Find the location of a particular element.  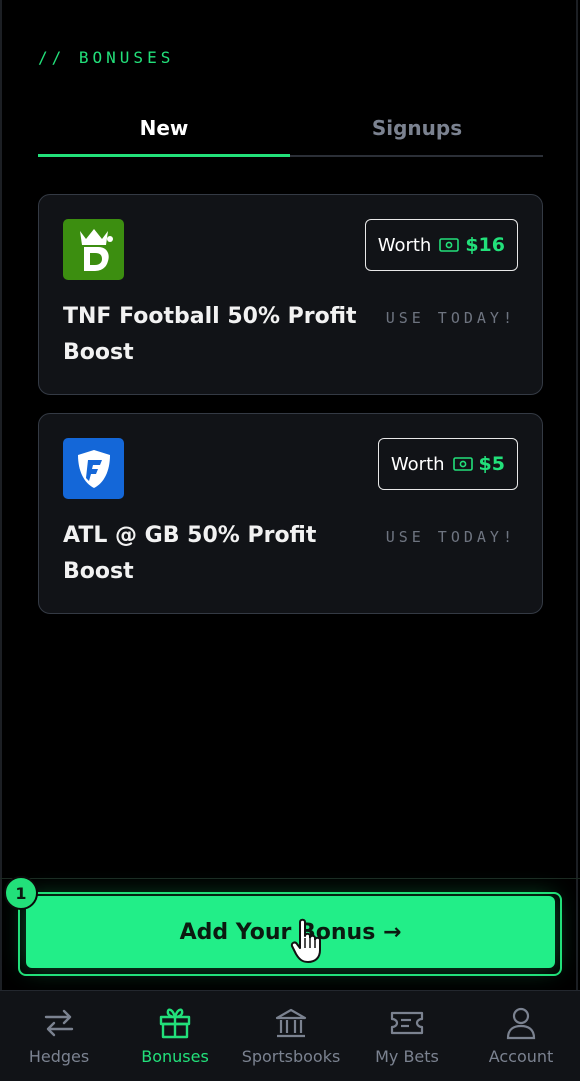

nav-item-sportsbooks: Sportsbooks is located at coordinates (291, 1036).